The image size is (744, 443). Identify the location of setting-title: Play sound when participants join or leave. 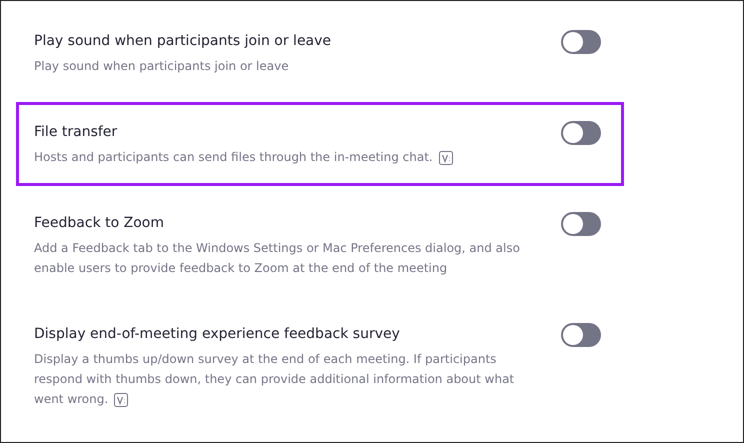
(183, 41).